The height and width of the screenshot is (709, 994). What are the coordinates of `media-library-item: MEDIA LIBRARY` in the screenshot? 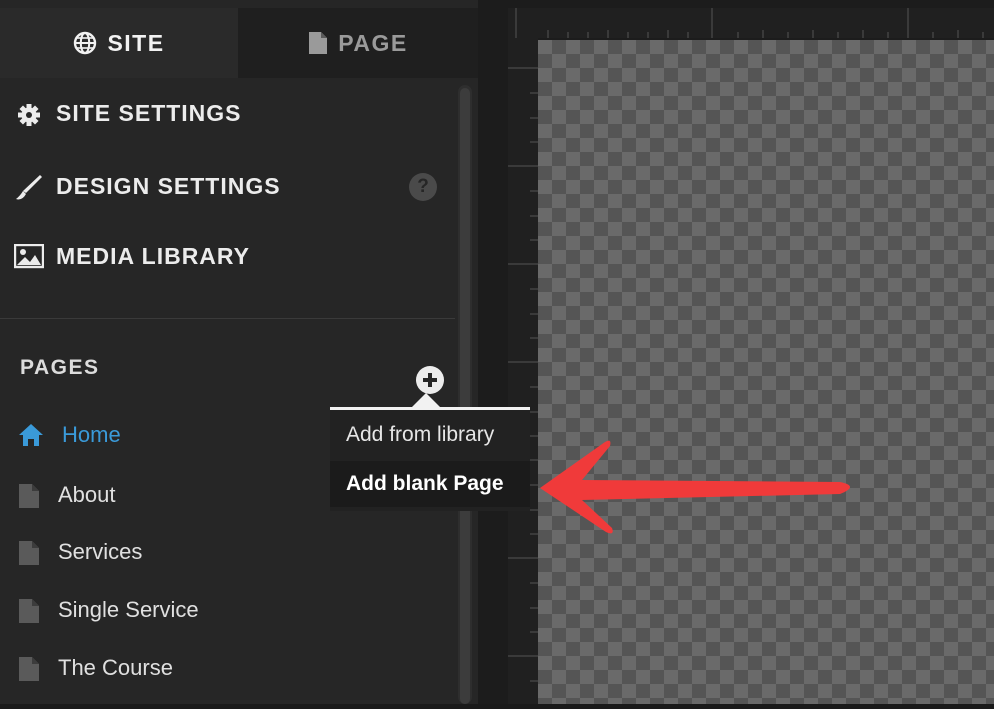 It's located at (132, 256).